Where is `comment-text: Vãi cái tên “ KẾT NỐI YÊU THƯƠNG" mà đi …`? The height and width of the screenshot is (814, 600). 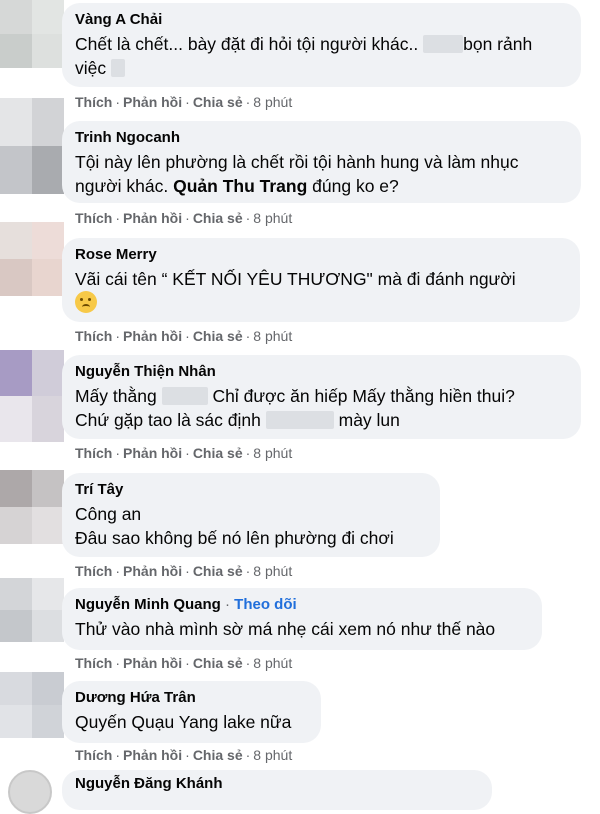
comment-text: Vãi cái tên “ KẾT NỐI YÊU THƯƠNG" mà đi … is located at coordinates (320, 291).